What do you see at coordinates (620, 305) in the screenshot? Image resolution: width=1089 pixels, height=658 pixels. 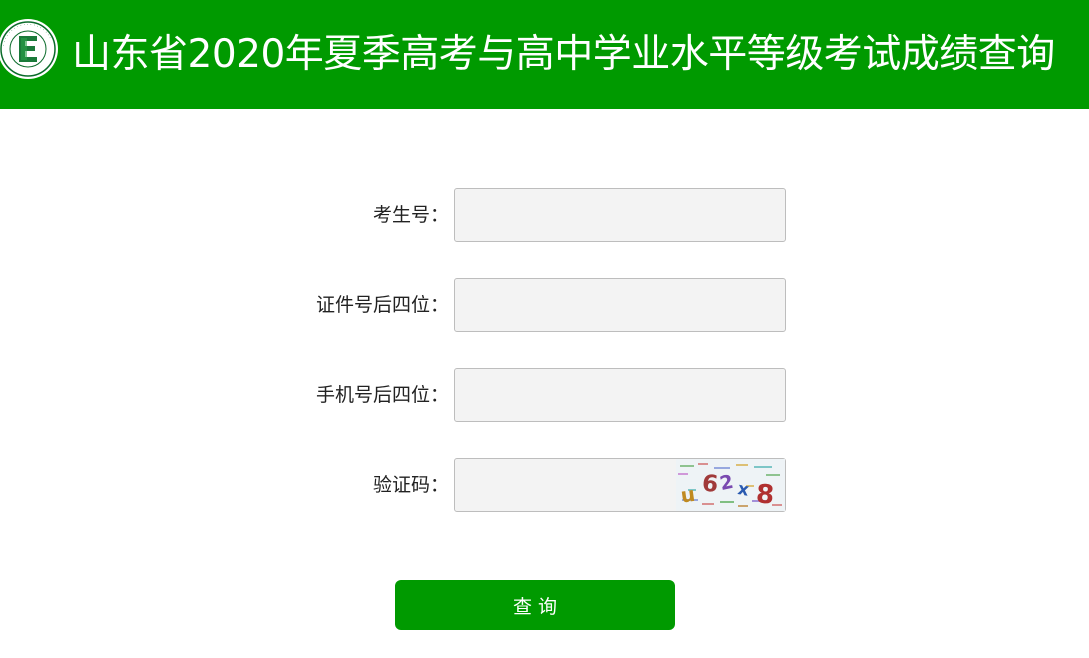 I see `id-last4-input` at bounding box center [620, 305].